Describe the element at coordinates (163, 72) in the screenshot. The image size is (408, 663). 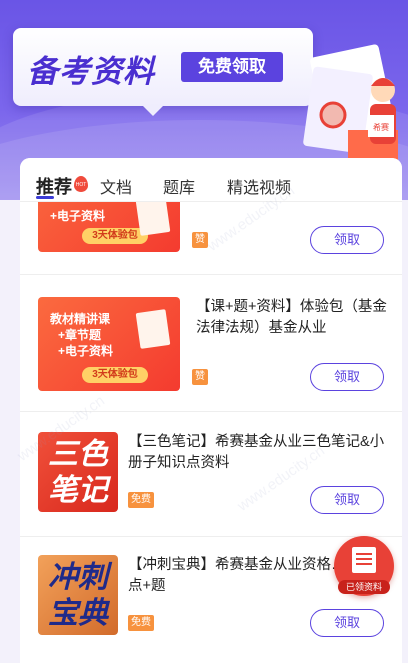
I see `banner-card: 备考资料 免费领取` at that location.